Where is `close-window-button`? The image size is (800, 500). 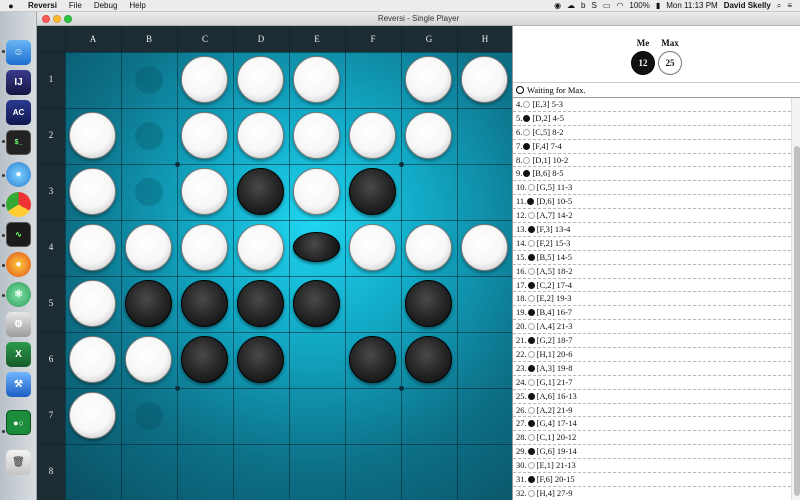 close-window-button is located at coordinates (46, 19).